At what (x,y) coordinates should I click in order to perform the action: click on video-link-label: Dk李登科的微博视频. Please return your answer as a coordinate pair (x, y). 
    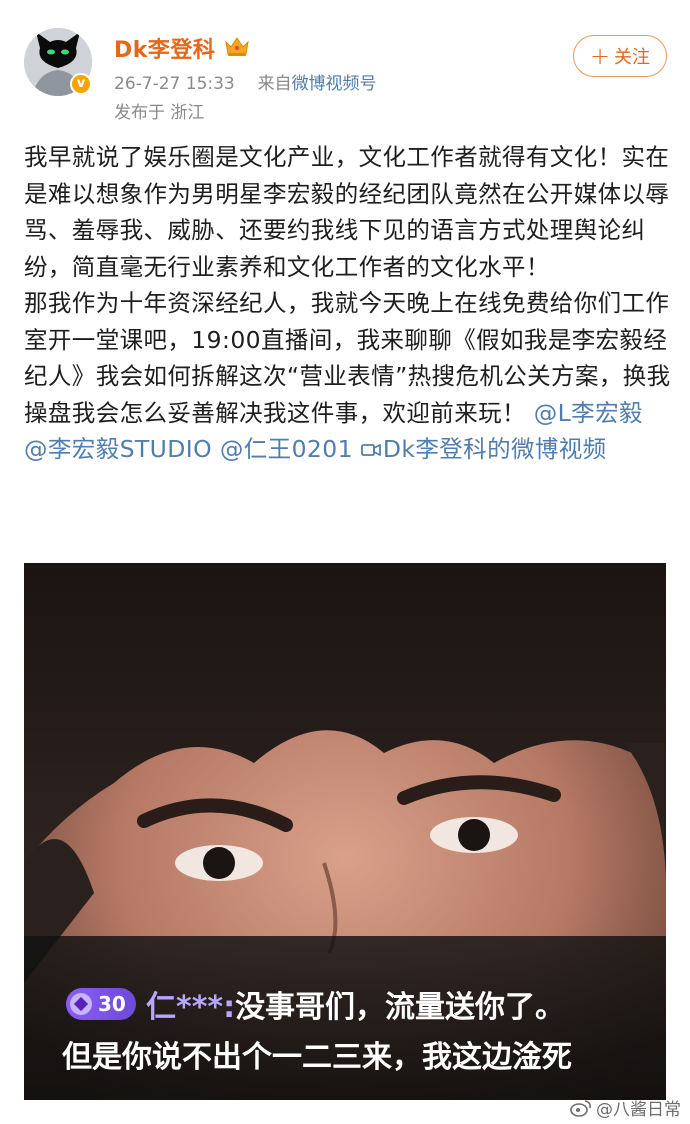
    Looking at the image, I should click on (494, 449).